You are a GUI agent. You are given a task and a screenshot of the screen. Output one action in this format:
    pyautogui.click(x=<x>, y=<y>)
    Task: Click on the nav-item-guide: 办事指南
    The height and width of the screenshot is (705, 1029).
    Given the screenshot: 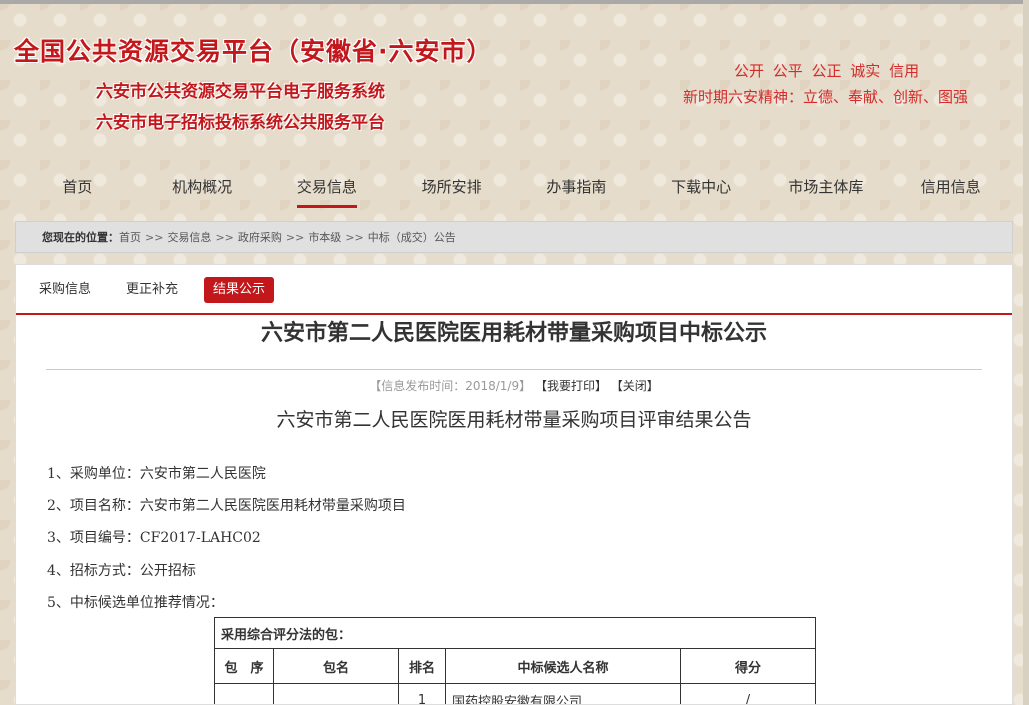 What is the action you would take?
    pyautogui.click(x=576, y=188)
    